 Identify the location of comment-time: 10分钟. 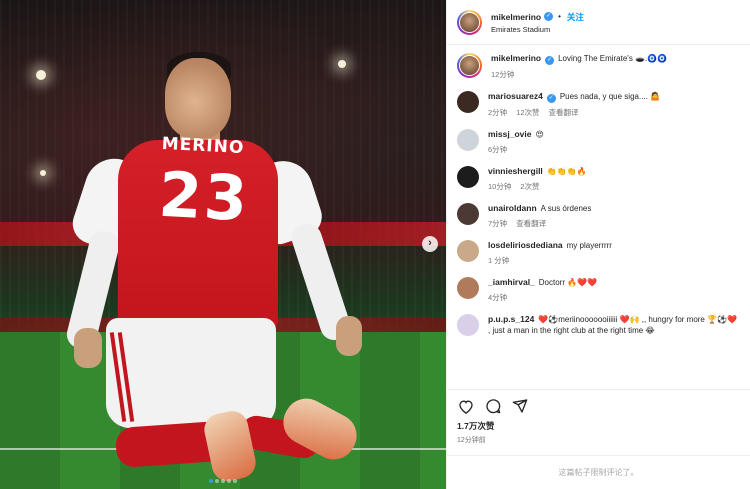
(500, 186).